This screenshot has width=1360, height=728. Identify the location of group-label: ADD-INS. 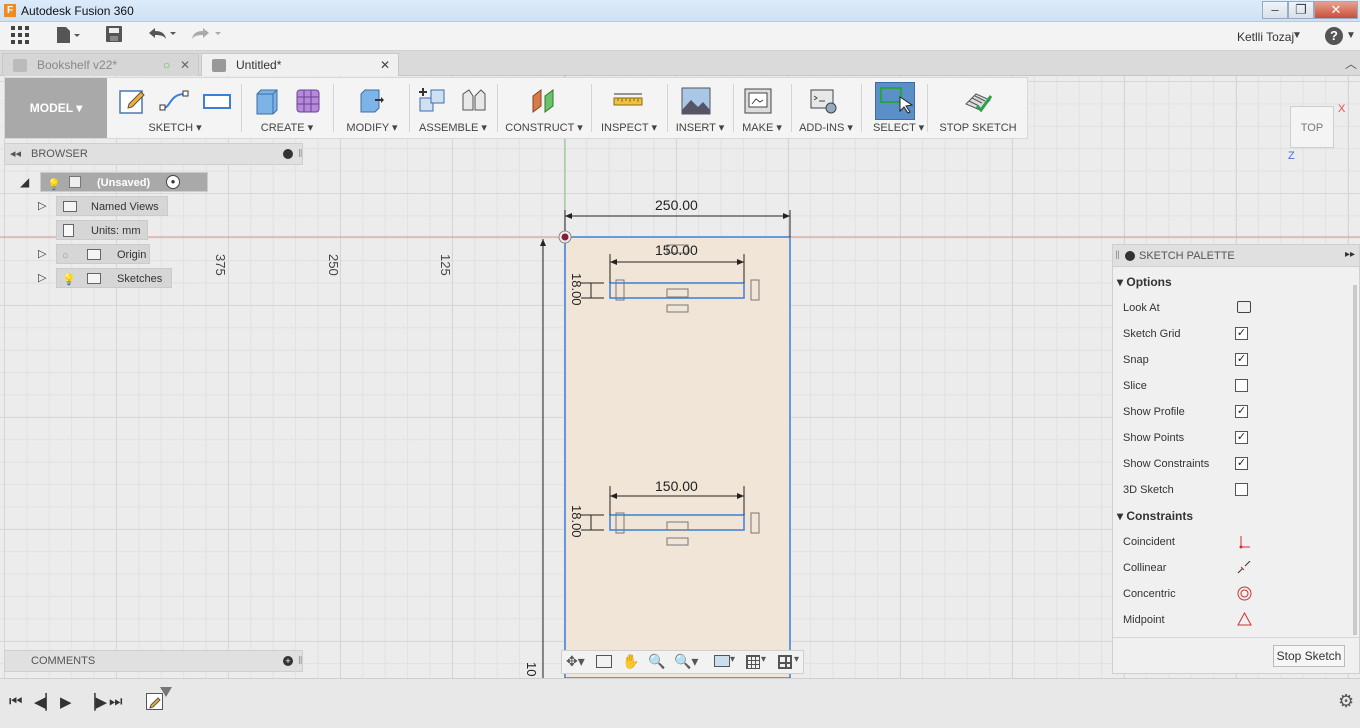
(822, 128).